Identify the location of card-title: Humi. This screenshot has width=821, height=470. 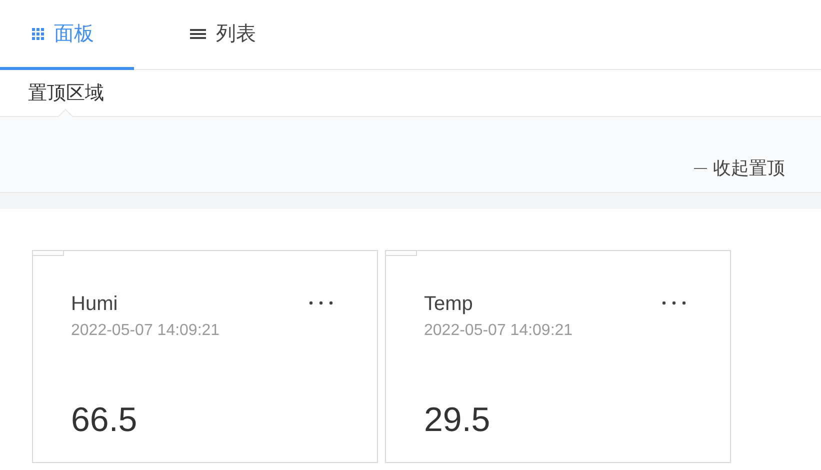
(95, 304).